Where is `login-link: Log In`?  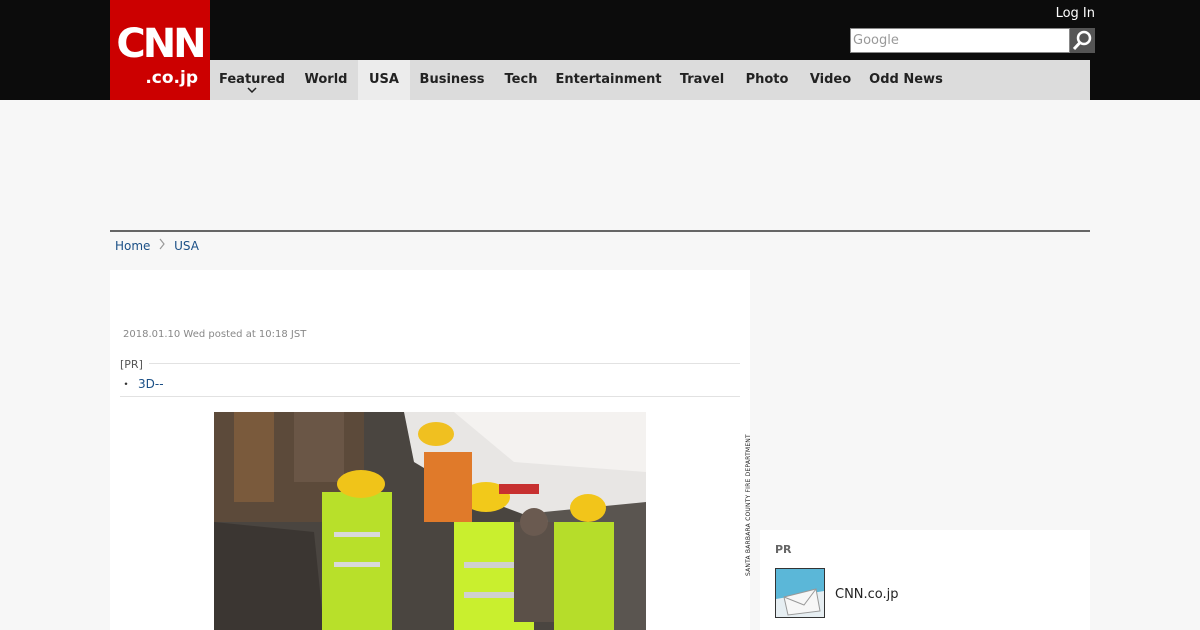 login-link: Log In is located at coordinates (1075, 13).